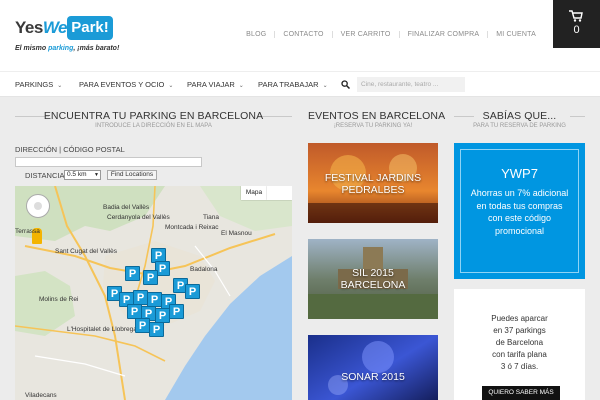  I want to click on map-label: Badia del Vallès, so click(126, 207).